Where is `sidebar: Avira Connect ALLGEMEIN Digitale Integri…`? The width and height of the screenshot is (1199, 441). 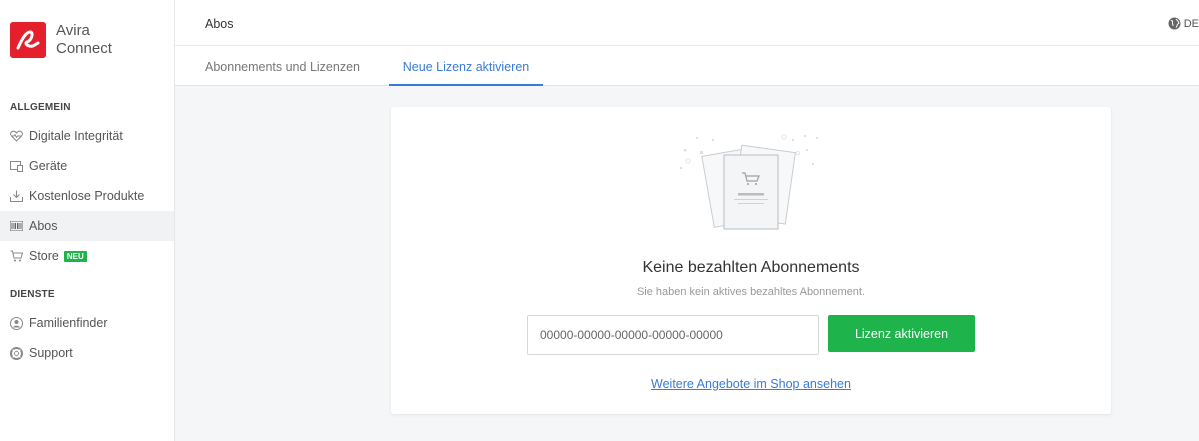 sidebar: Avira Connect ALLGEMEIN Digitale Integri… is located at coordinates (87, 220).